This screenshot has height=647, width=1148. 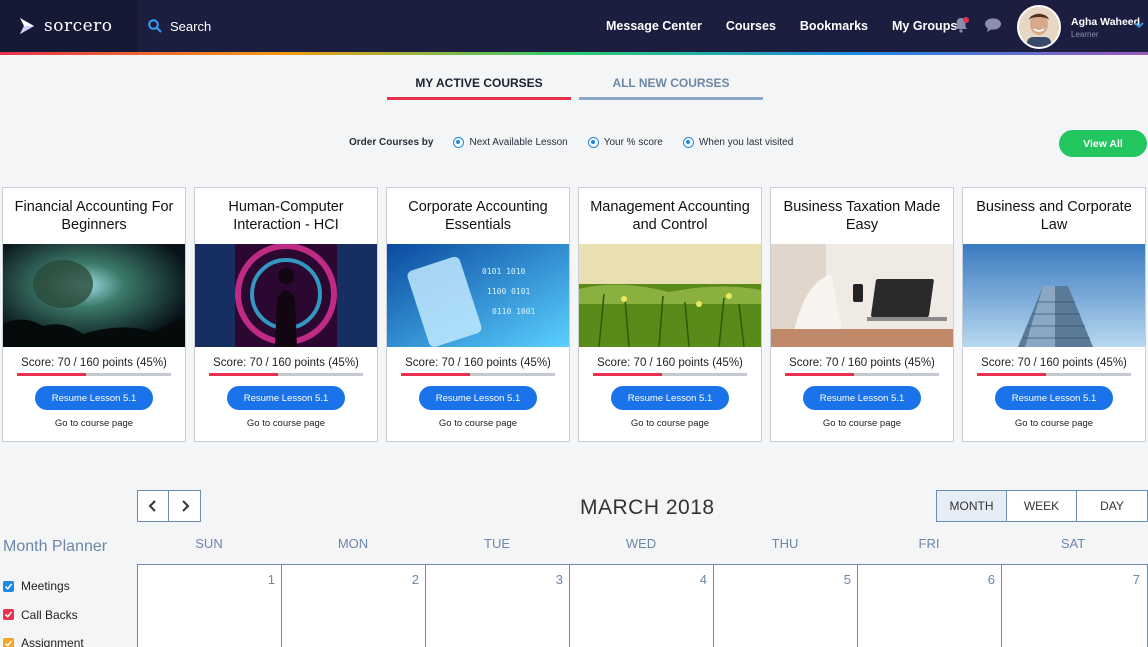 I want to click on calendar-month-title: MARCH 2018, so click(x=647, y=507).